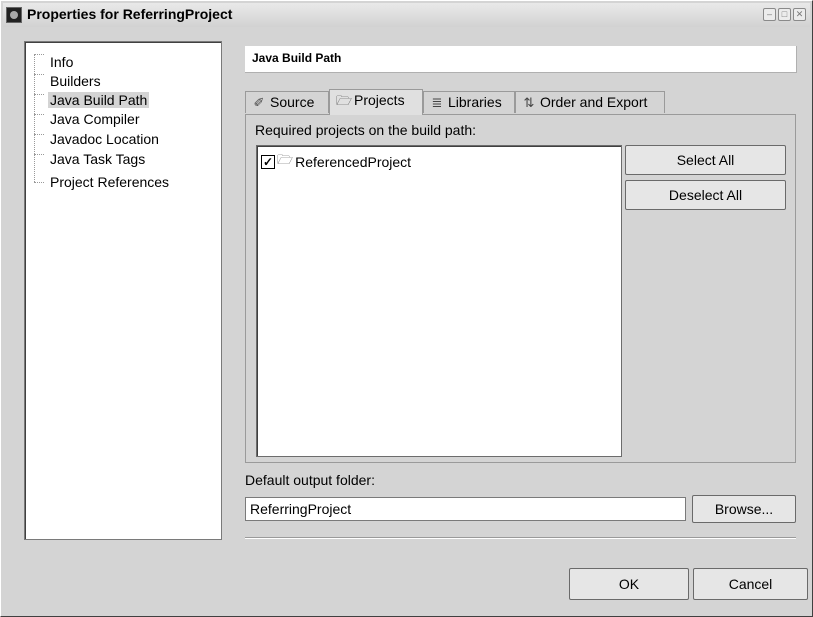 The height and width of the screenshot is (617, 813). Describe the element at coordinates (594, 102) in the screenshot. I see `tab-order-export-label: Order and Export` at that location.